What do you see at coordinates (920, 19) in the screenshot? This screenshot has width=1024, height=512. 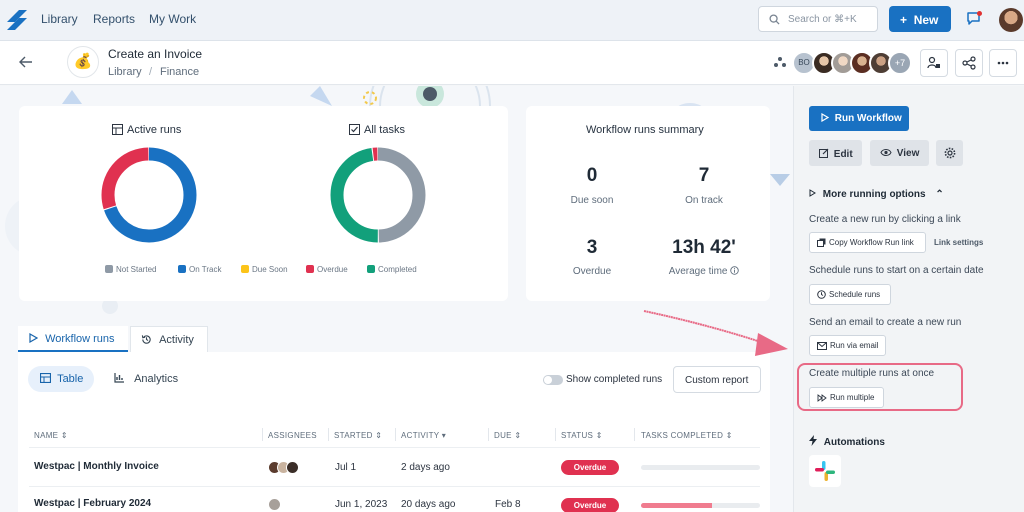 I see `new-button: + New` at bounding box center [920, 19].